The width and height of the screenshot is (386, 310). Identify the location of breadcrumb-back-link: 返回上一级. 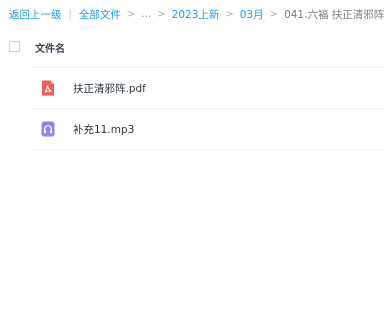
(35, 14).